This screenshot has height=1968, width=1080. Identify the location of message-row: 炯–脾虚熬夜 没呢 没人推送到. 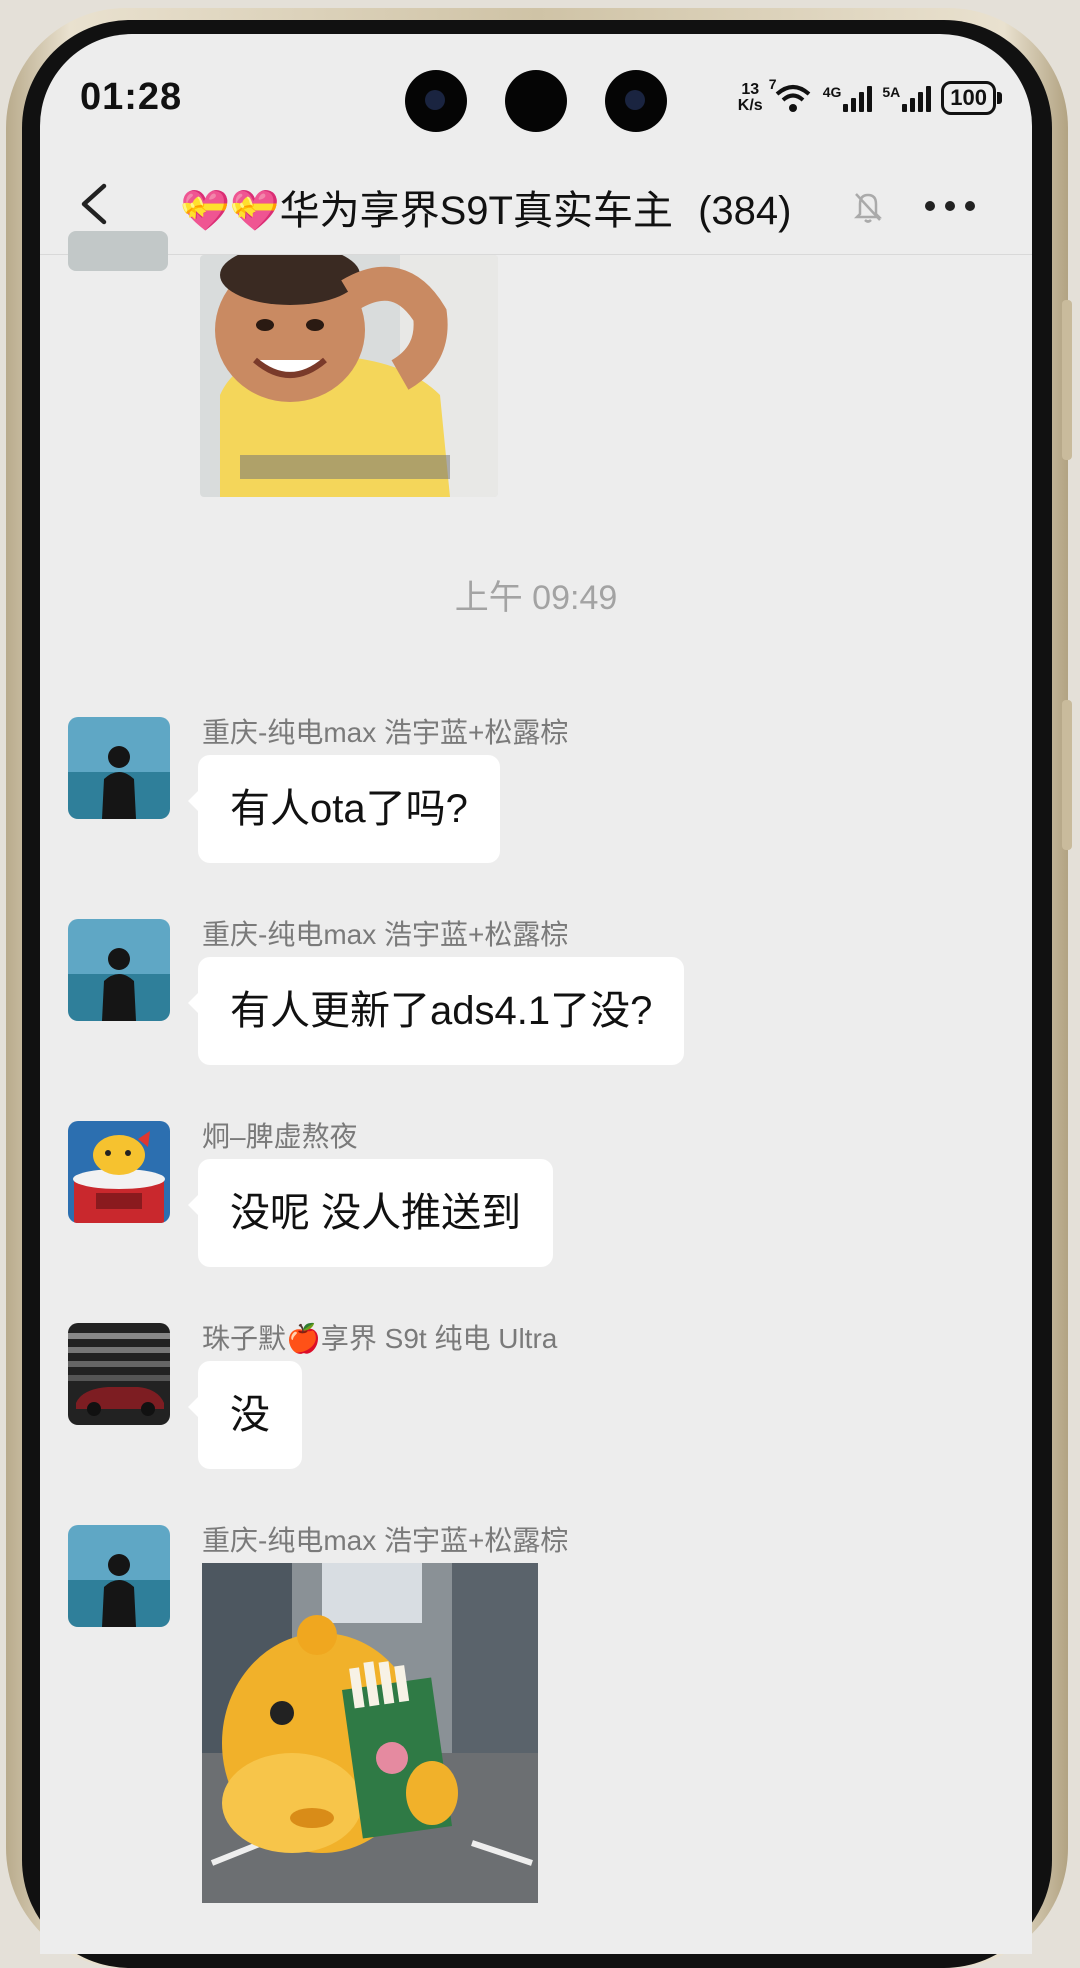
(368, 1196).